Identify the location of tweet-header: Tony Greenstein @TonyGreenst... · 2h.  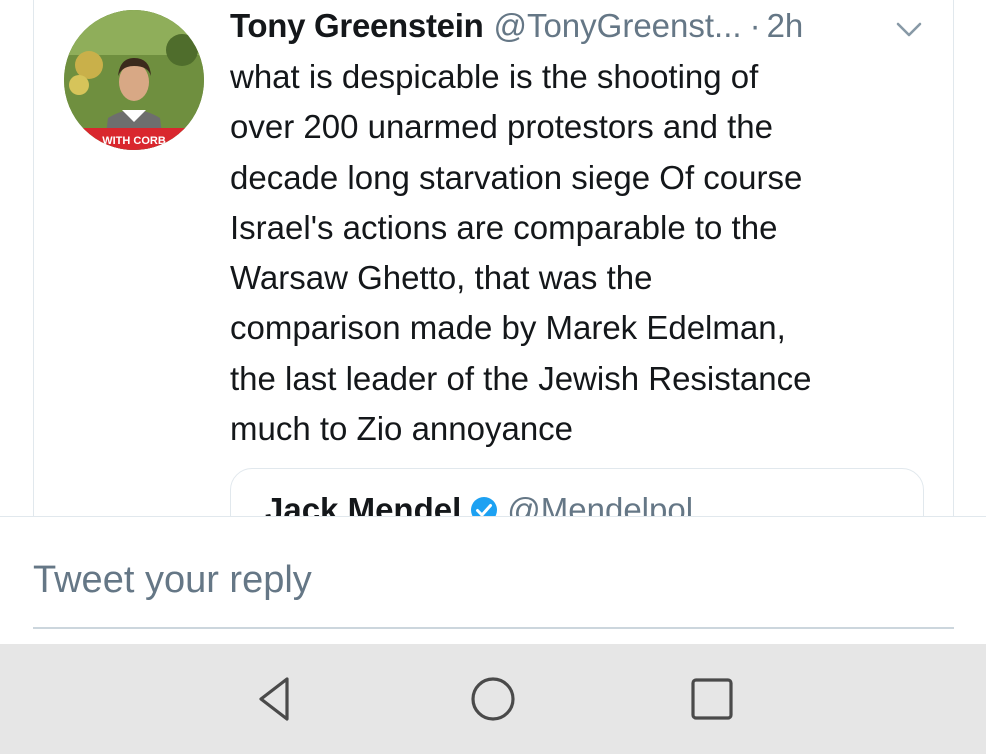
(516, 26).